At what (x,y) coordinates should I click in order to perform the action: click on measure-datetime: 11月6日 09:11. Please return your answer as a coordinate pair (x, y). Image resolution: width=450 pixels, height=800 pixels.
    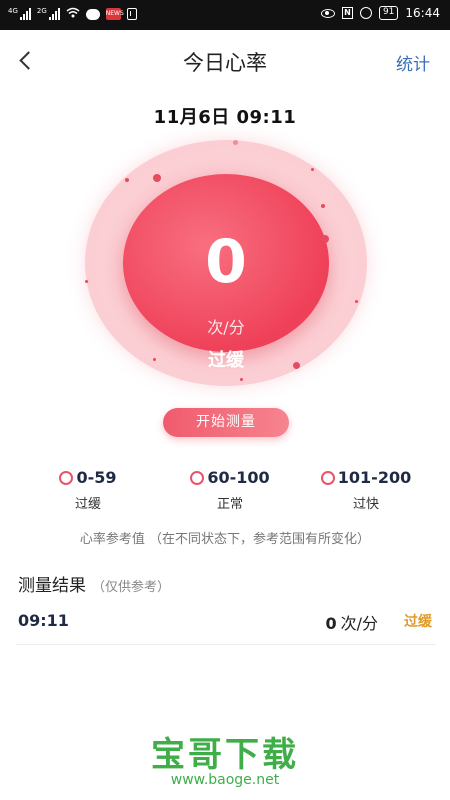
    Looking at the image, I should click on (225, 117).